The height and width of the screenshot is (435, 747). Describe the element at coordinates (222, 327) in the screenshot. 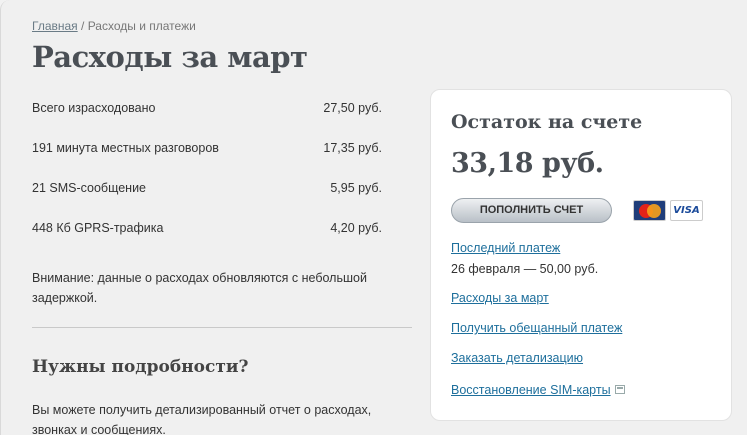

I see `divider` at that location.